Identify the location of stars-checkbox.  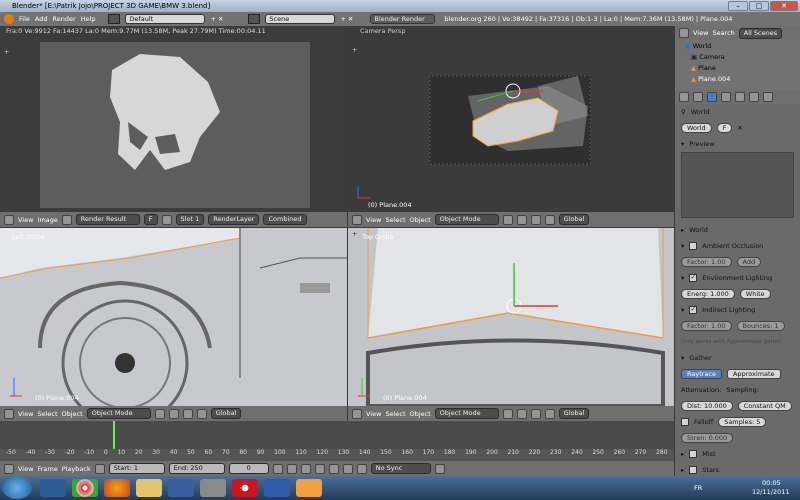
(693, 470).